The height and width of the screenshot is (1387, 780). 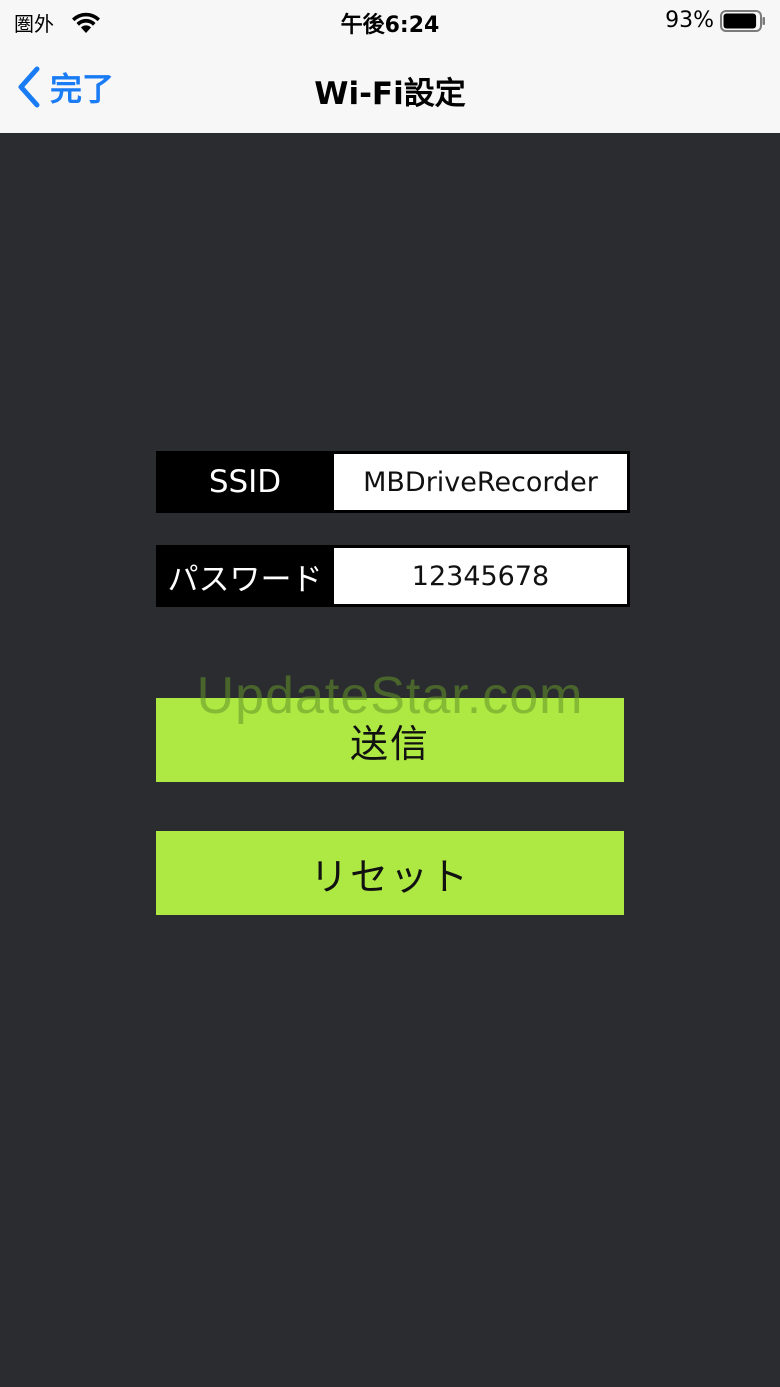 What do you see at coordinates (390, 94) in the screenshot?
I see `page-title: Wi-Fi設定` at bounding box center [390, 94].